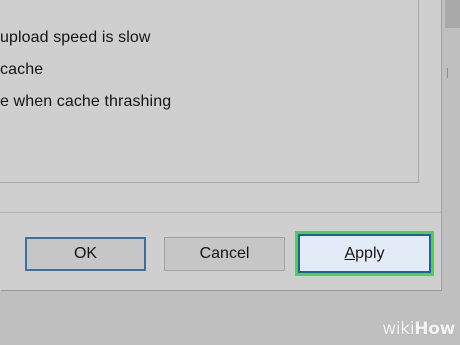  What do you see at coordinates (21, 70) in the screenshot?
I see `option-cache-label: cache` at bounding box center [21, 70].